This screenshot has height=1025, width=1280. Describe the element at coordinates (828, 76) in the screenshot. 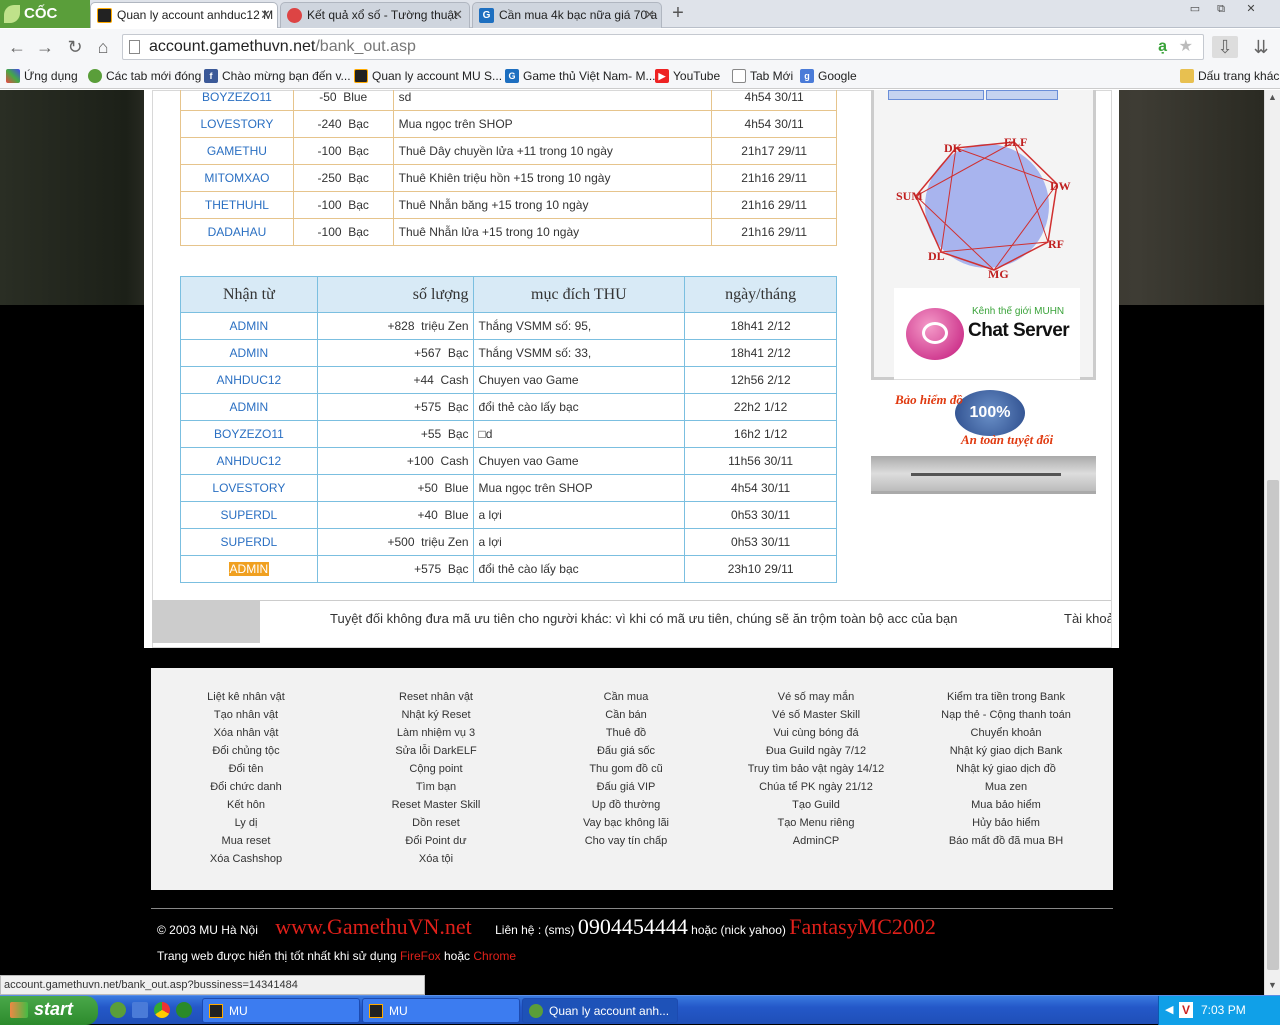

I see `bookmark-google: g Google` at that location.